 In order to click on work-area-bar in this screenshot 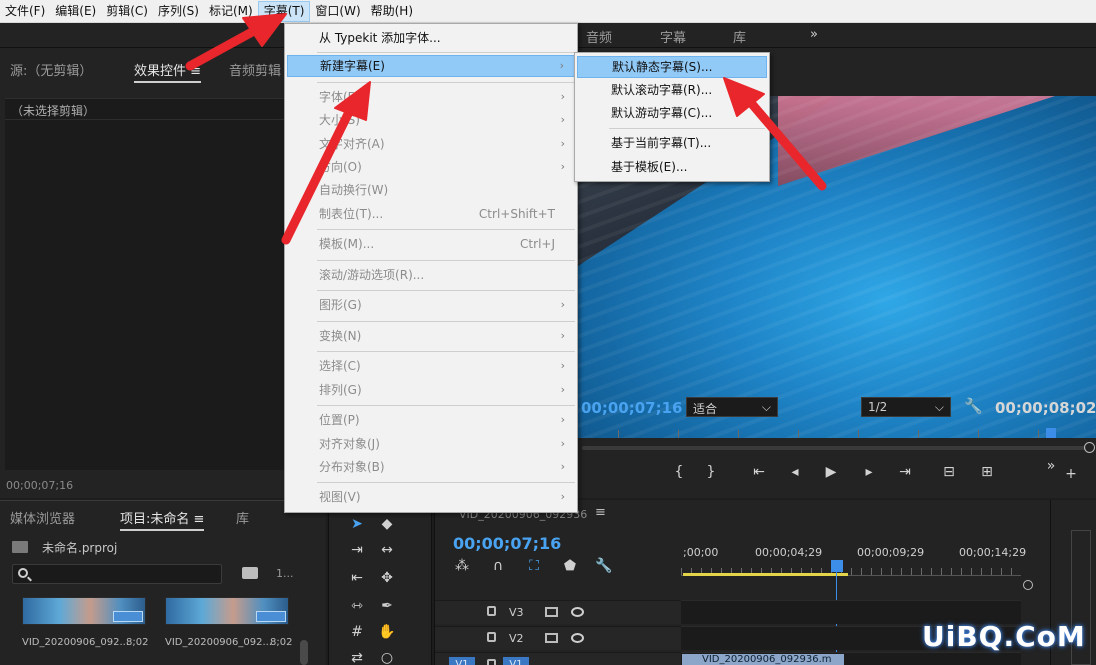, I will do `click(765, 574)`.